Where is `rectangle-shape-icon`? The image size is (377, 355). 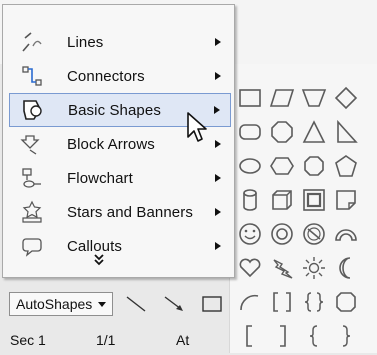
rectangle-shape-icon is located at coordinates (250, 98).